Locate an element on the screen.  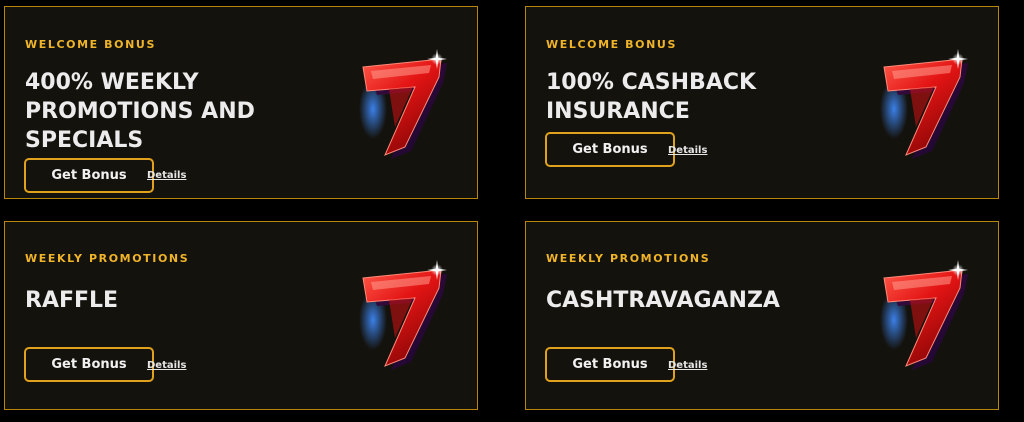
promo-title: CASHTRAVAGANZA is located at coordinates (663, 300).